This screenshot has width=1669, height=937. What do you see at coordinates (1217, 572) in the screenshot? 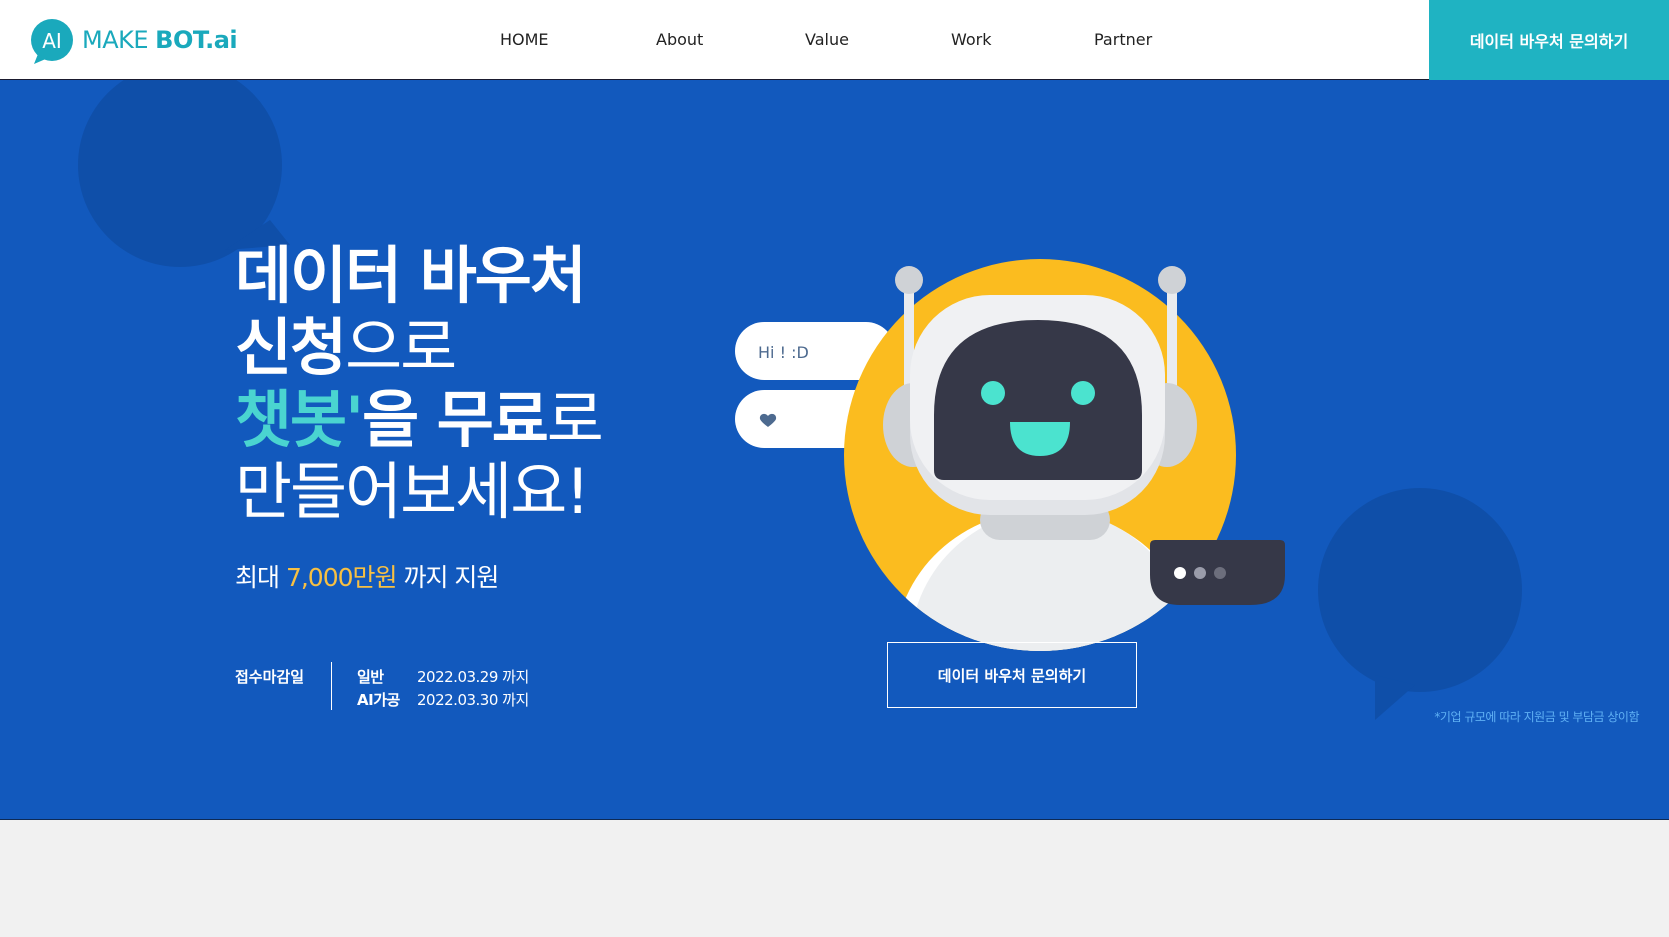
I see `typing-dots-icon` at bounding box center [1217, 572].